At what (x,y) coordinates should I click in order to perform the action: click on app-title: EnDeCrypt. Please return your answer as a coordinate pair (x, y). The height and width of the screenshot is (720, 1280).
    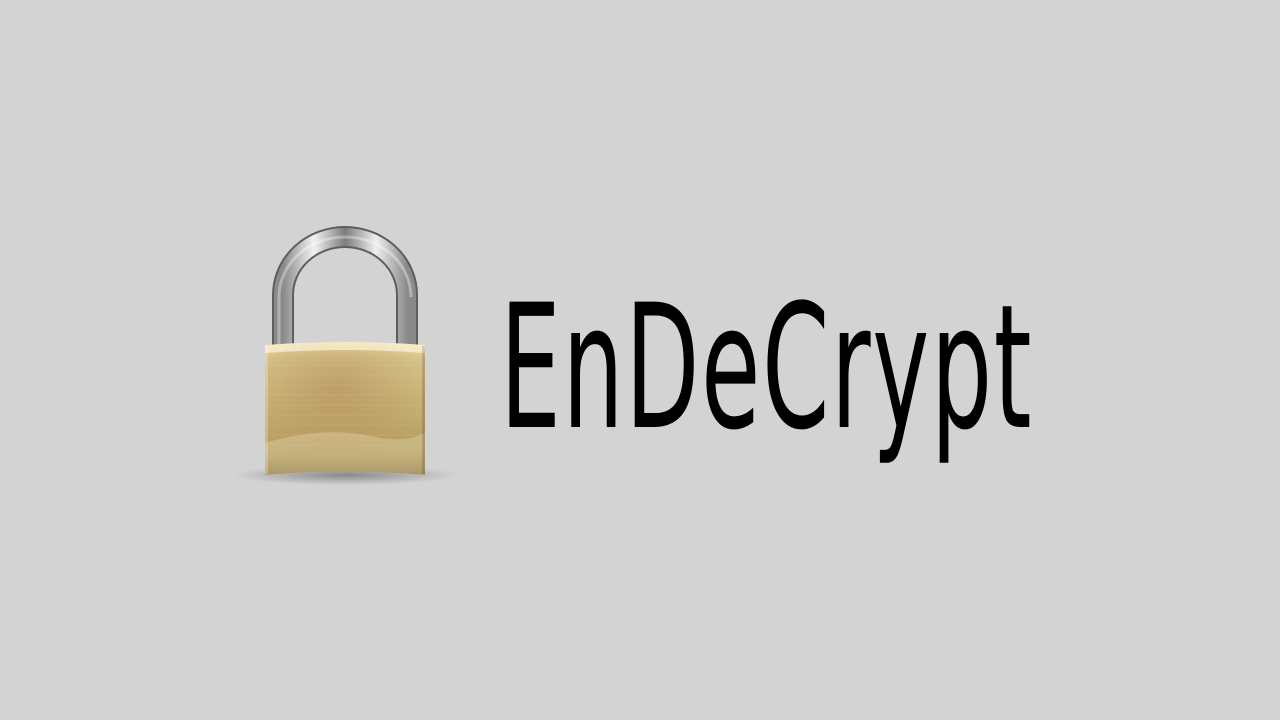
    Looking at the image, I should click on (767, 367).